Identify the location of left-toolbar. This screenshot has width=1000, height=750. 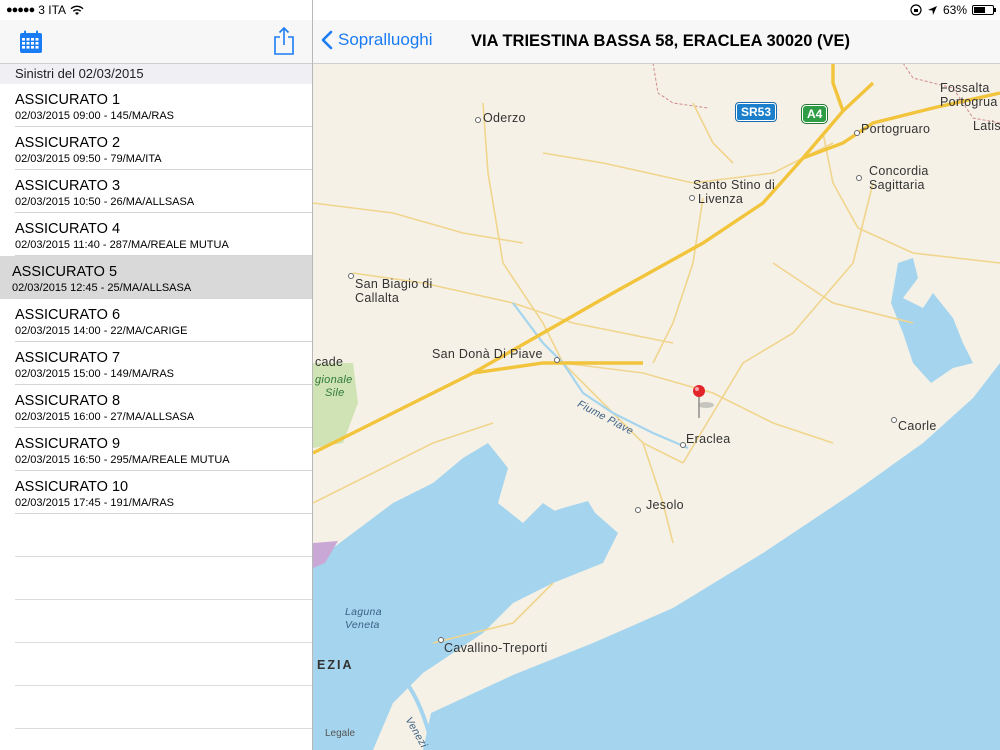
(156, 42).